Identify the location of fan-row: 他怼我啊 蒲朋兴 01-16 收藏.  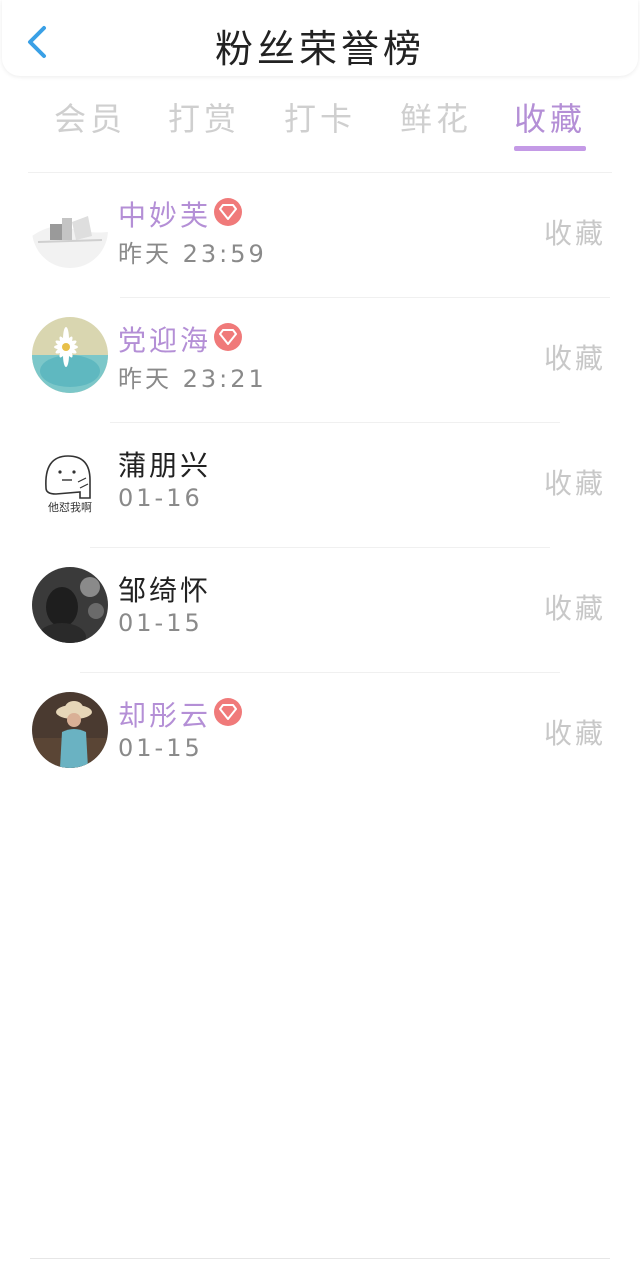
(320, 486).